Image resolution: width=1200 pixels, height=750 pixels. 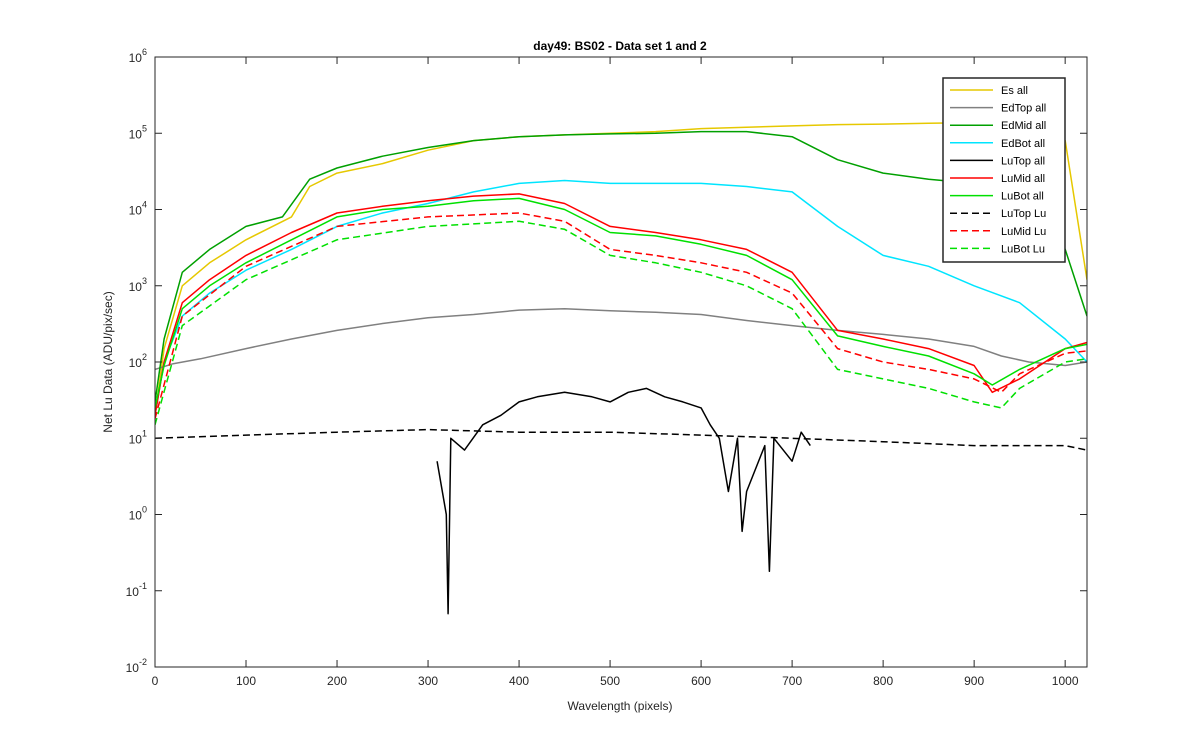 What do you see at coordinates (1023, 161) in the screenshot?
I see `legend-label: LuTop all` at bounding box center [1023, 161].